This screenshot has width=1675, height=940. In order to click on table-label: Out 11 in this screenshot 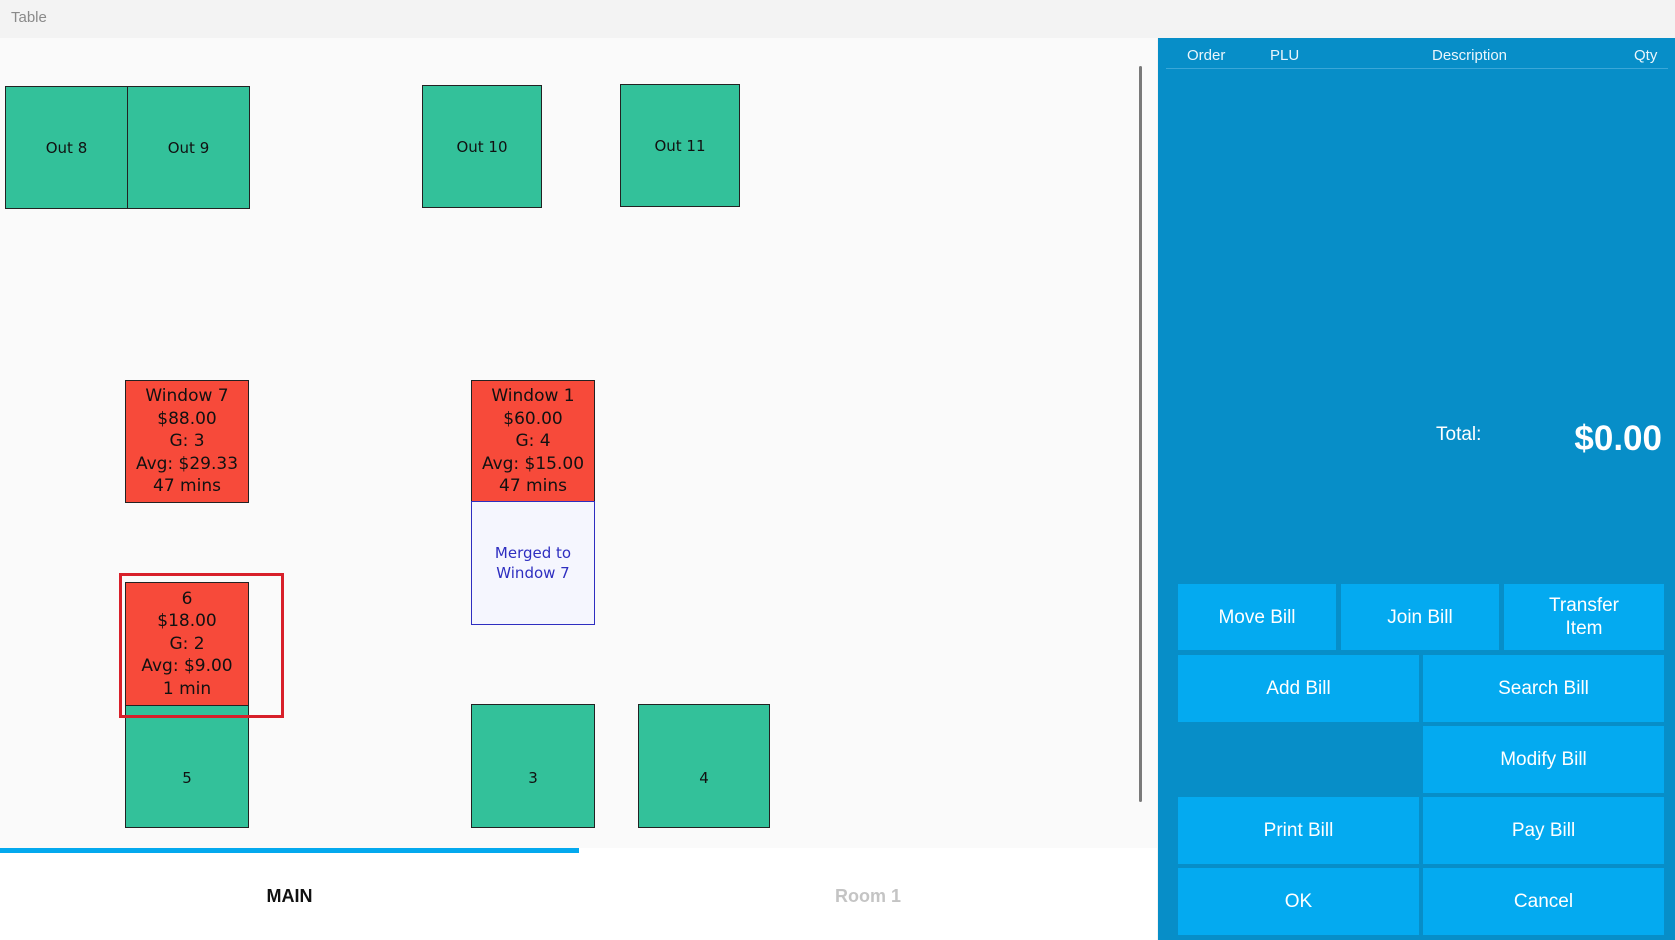, I will do `click(680, 145)`.